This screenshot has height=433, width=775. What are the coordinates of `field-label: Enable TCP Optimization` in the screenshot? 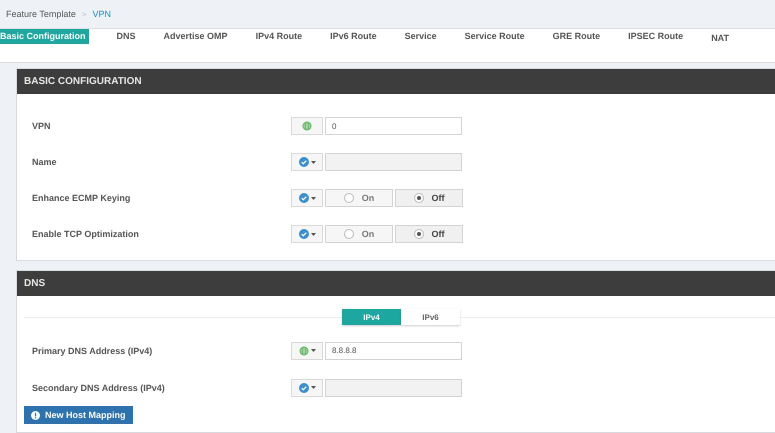 It's located at (86, 234).